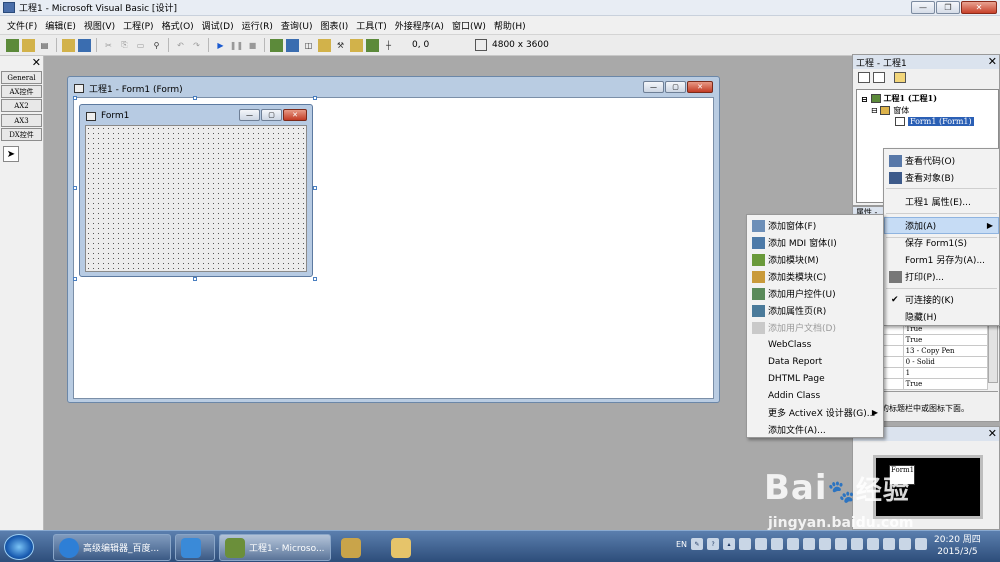 Image resolution: width=1000 pixels, height=562 pixels. What do you see at coordinates (99, 25) in the screenshot?
I see `menu-item: 视图(V)` at bounding box center [99, 25].